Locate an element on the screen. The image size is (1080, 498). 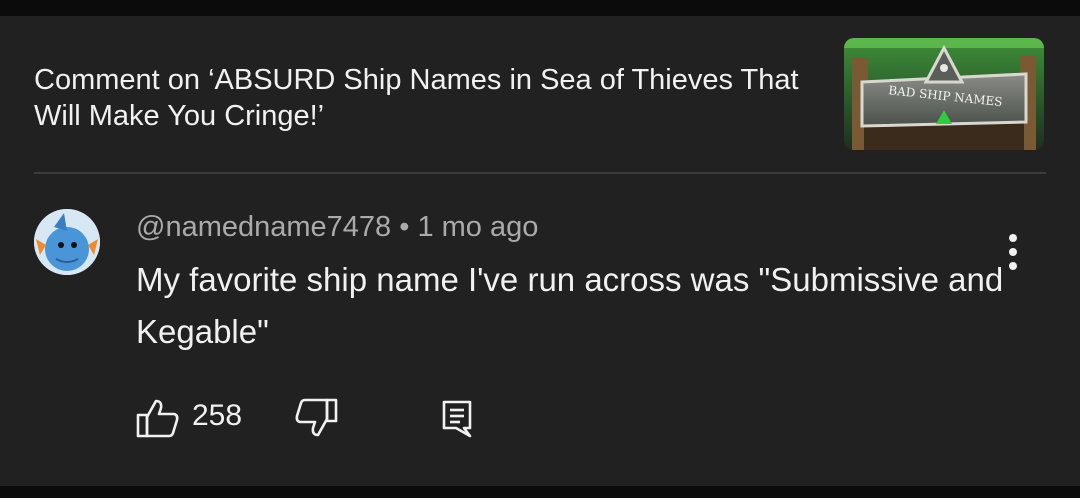
comment-meta: @namedname7478 • 1 mo ago is located at coordinates (337, 227).